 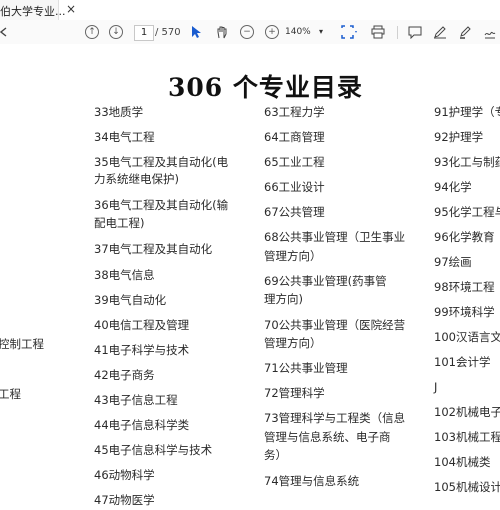 I want to click on major-entry: 43电子信息工程, so click(x=136, y=400).